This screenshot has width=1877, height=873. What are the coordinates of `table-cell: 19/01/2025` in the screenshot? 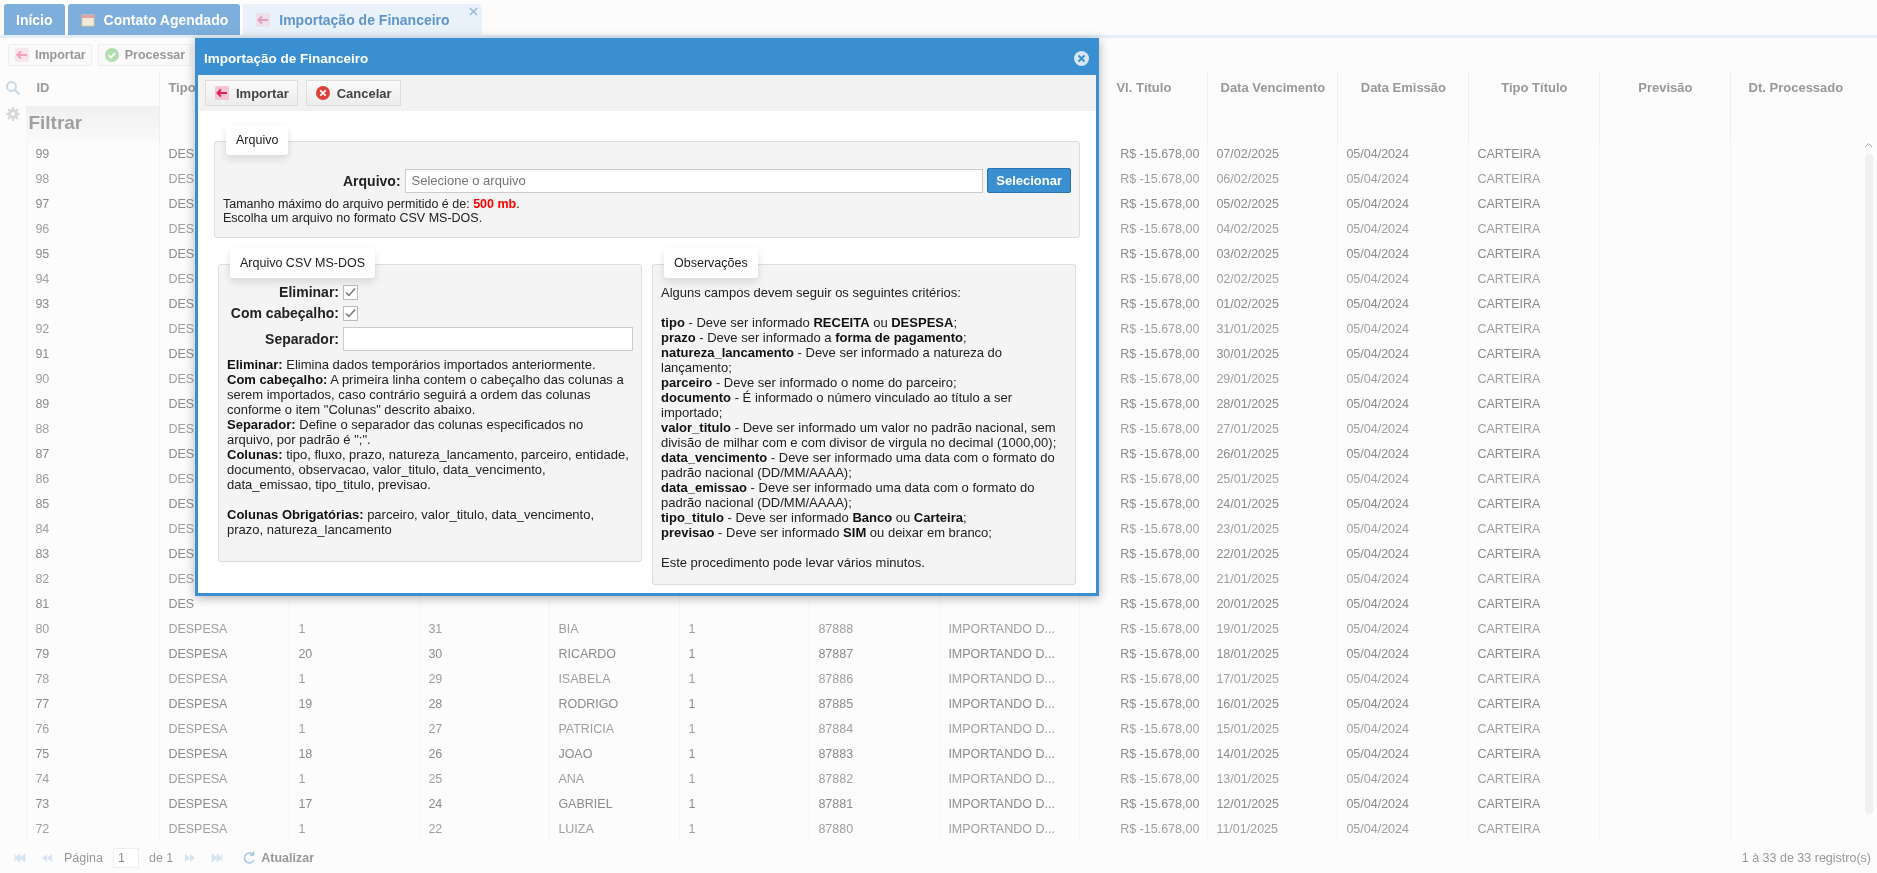 It's located at (1272, 629).